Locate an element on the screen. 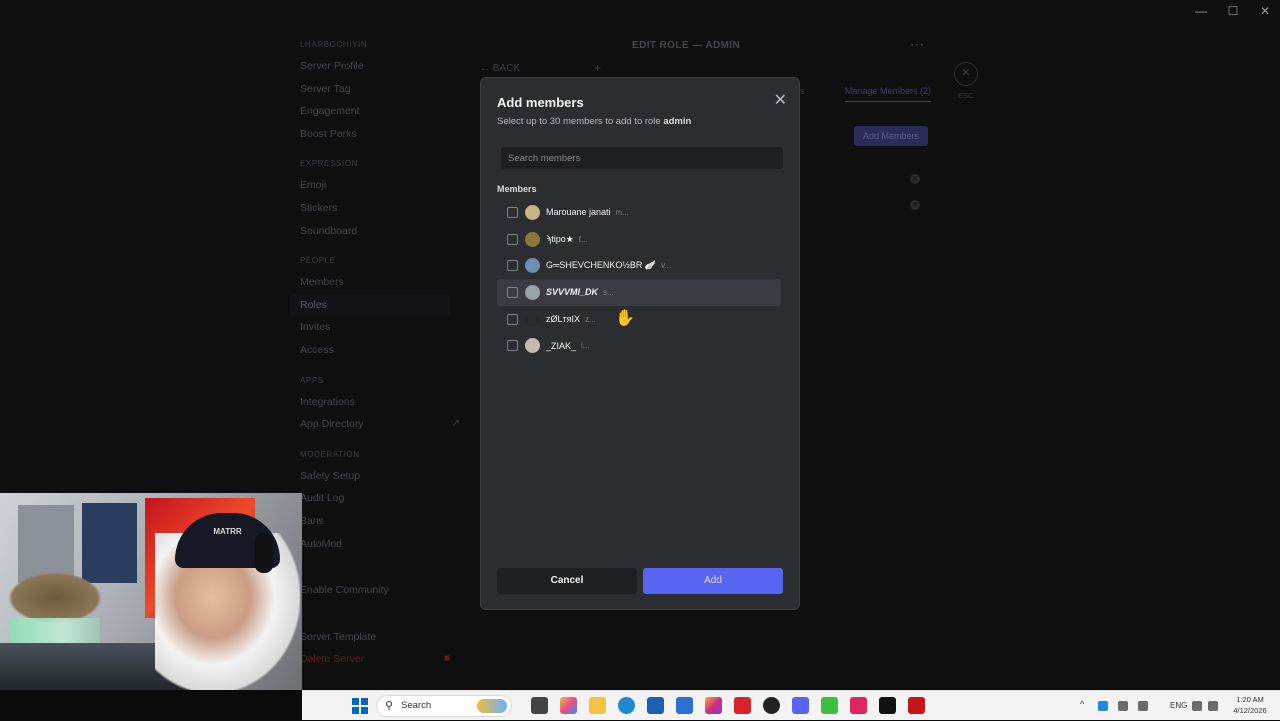 The image size is (1280, 721). sidebar-item-members: Members is located at coordinates (375, 282).